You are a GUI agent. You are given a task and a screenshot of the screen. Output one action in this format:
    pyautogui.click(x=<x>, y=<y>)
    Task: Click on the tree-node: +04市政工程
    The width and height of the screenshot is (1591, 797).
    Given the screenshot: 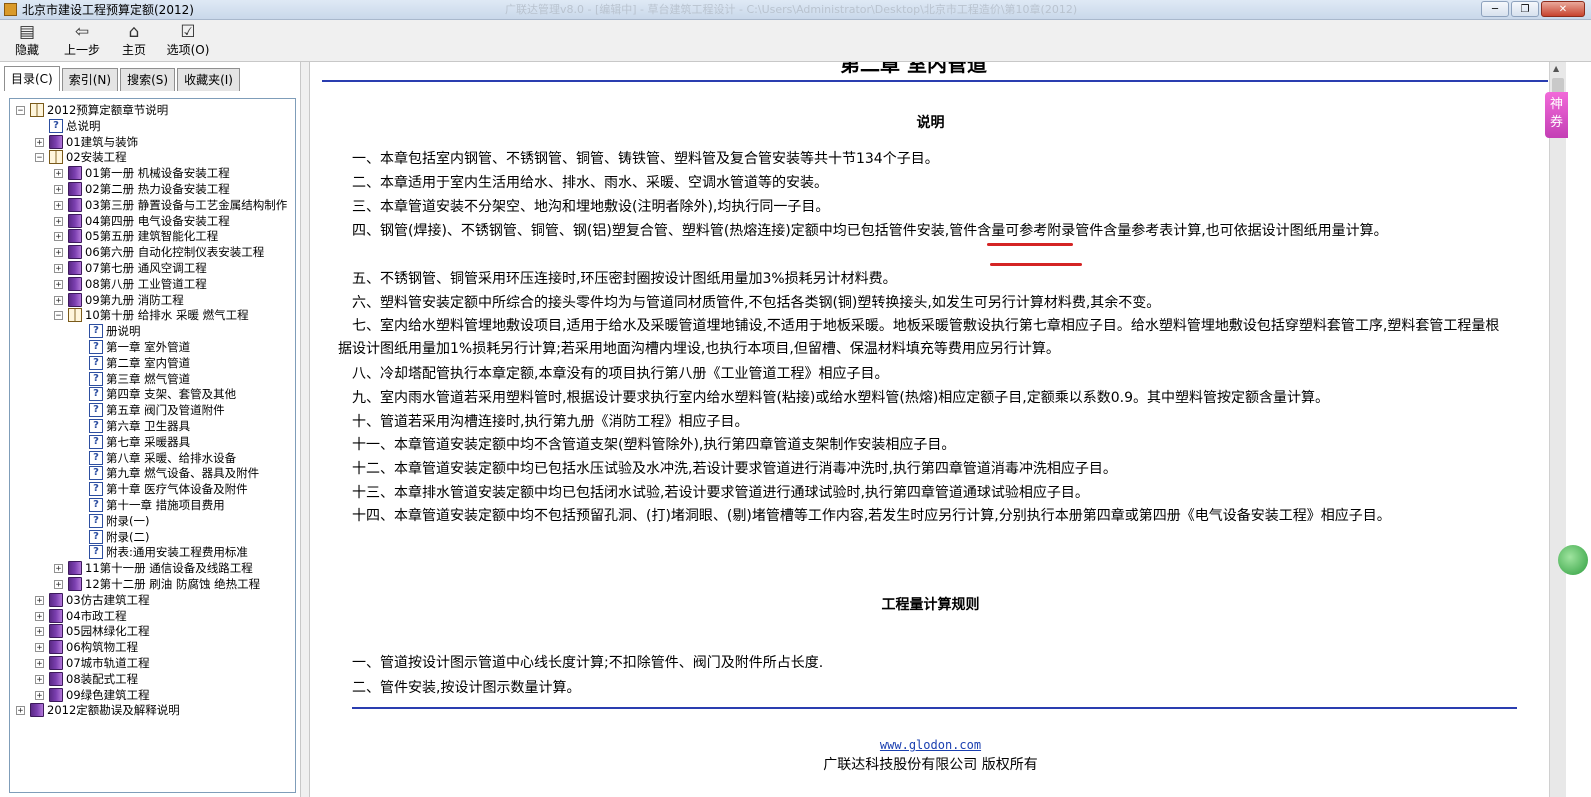 What is the action you would take?
    pyautogui.click(x=152, y=616)
    